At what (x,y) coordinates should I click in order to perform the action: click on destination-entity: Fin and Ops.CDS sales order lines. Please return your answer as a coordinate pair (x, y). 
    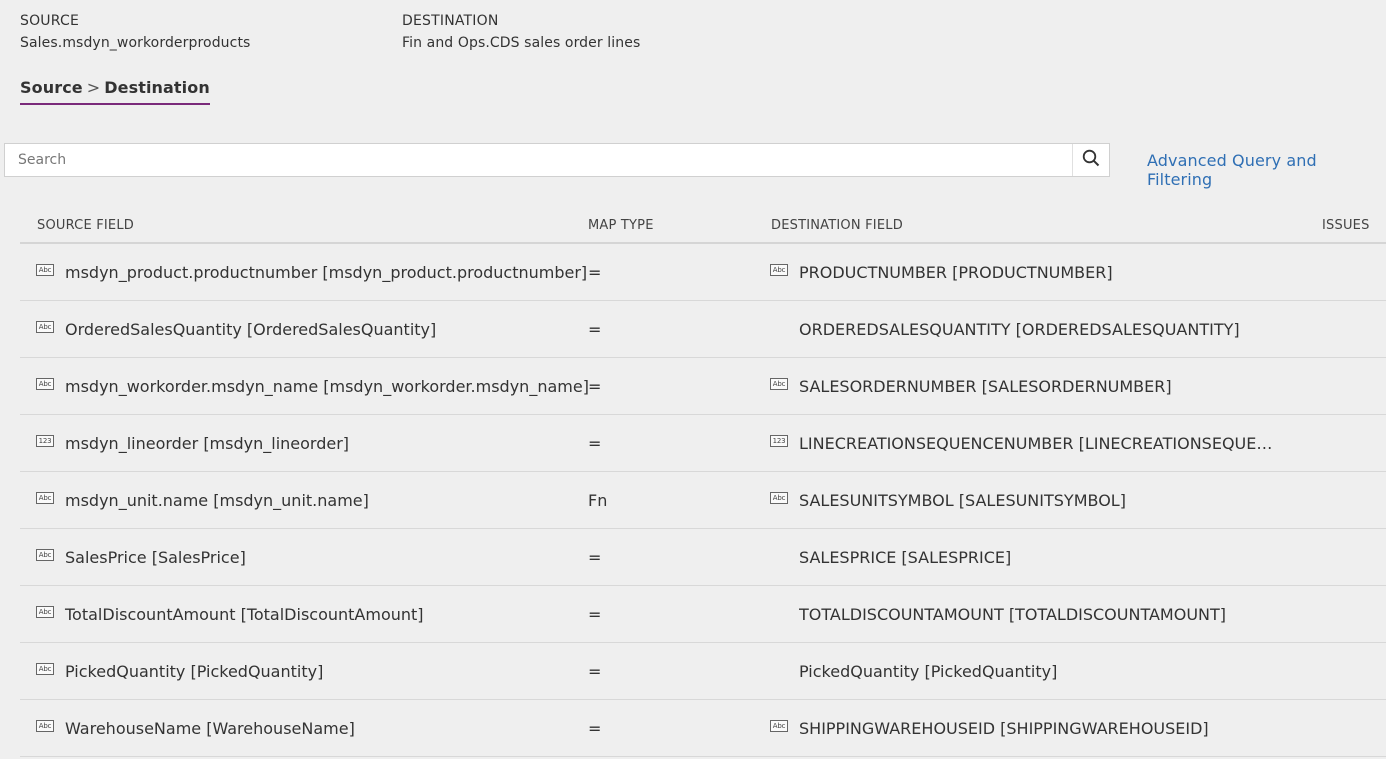
    Looking at the image, I should click on (521, 43).